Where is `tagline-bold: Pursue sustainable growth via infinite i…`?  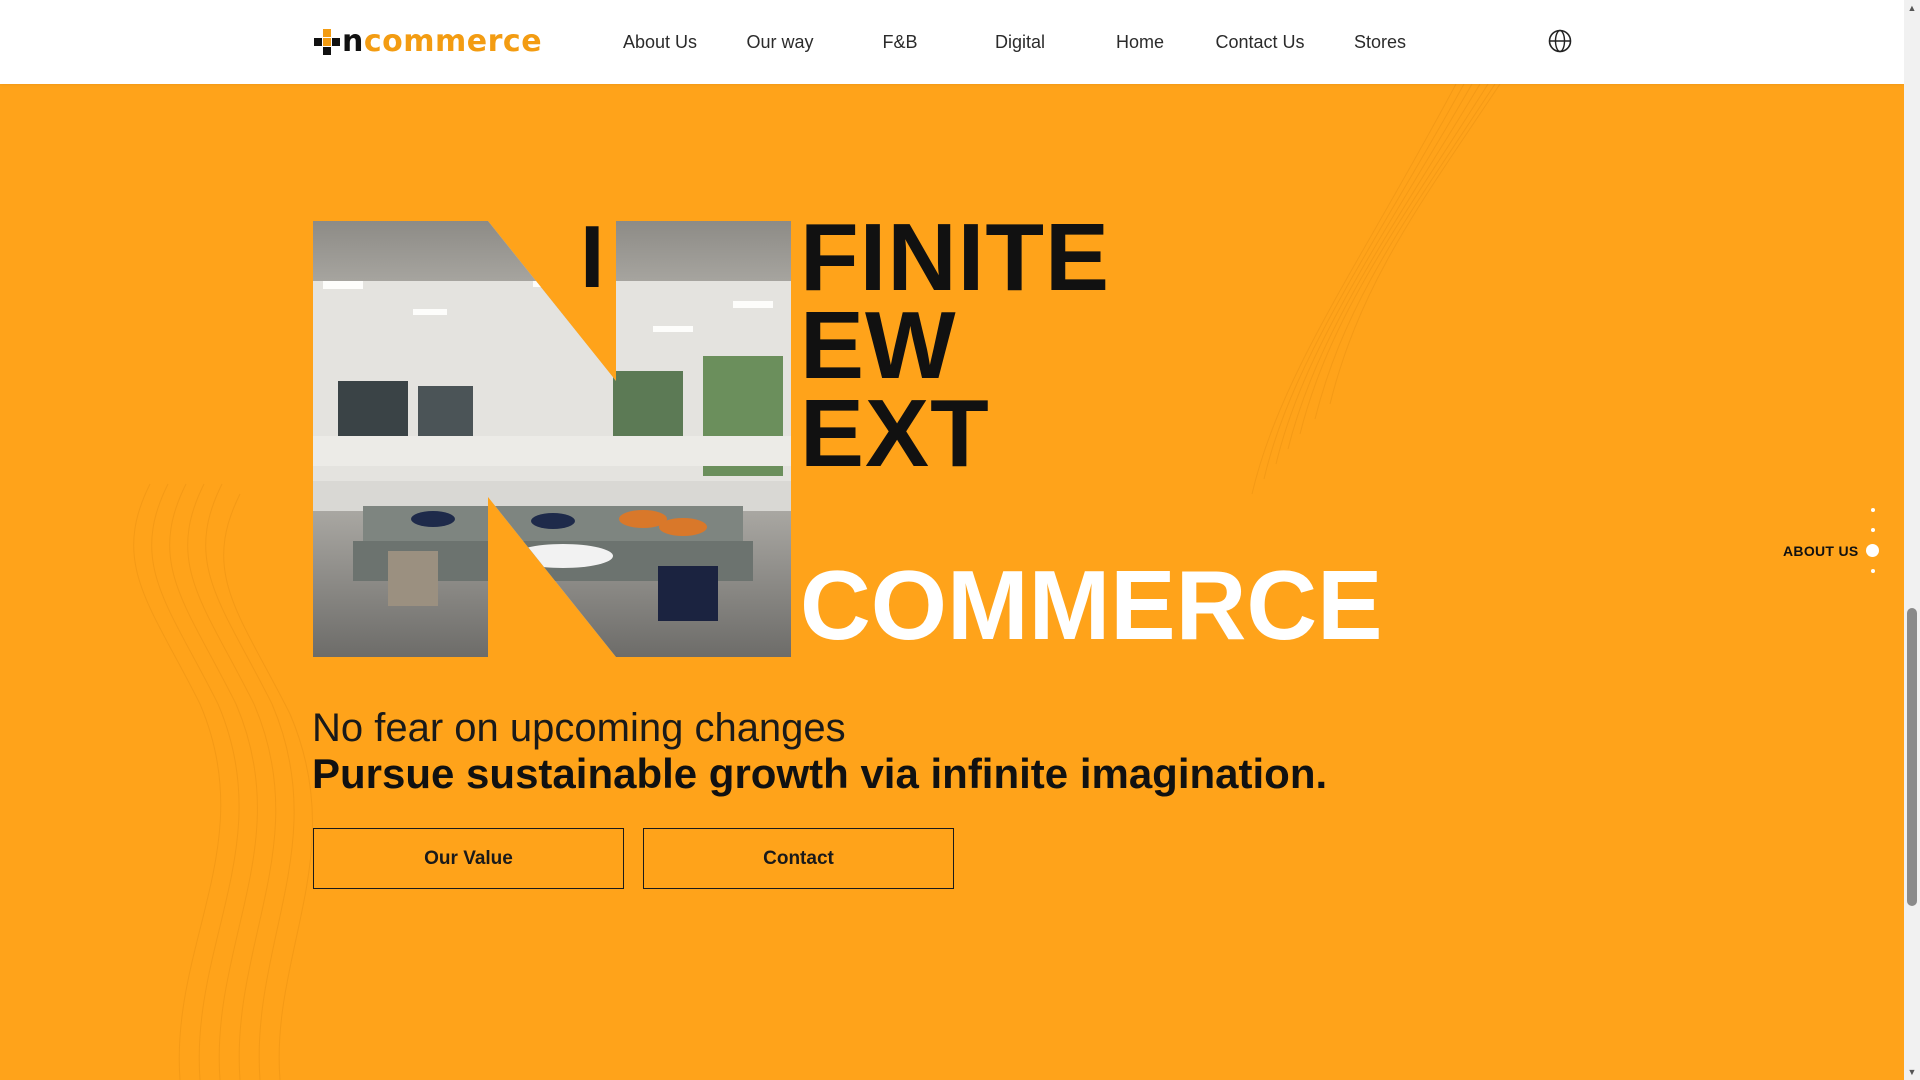 tagline-bold: Pursue sustainable growth via infinite i… is located at coordinates (820, 773).